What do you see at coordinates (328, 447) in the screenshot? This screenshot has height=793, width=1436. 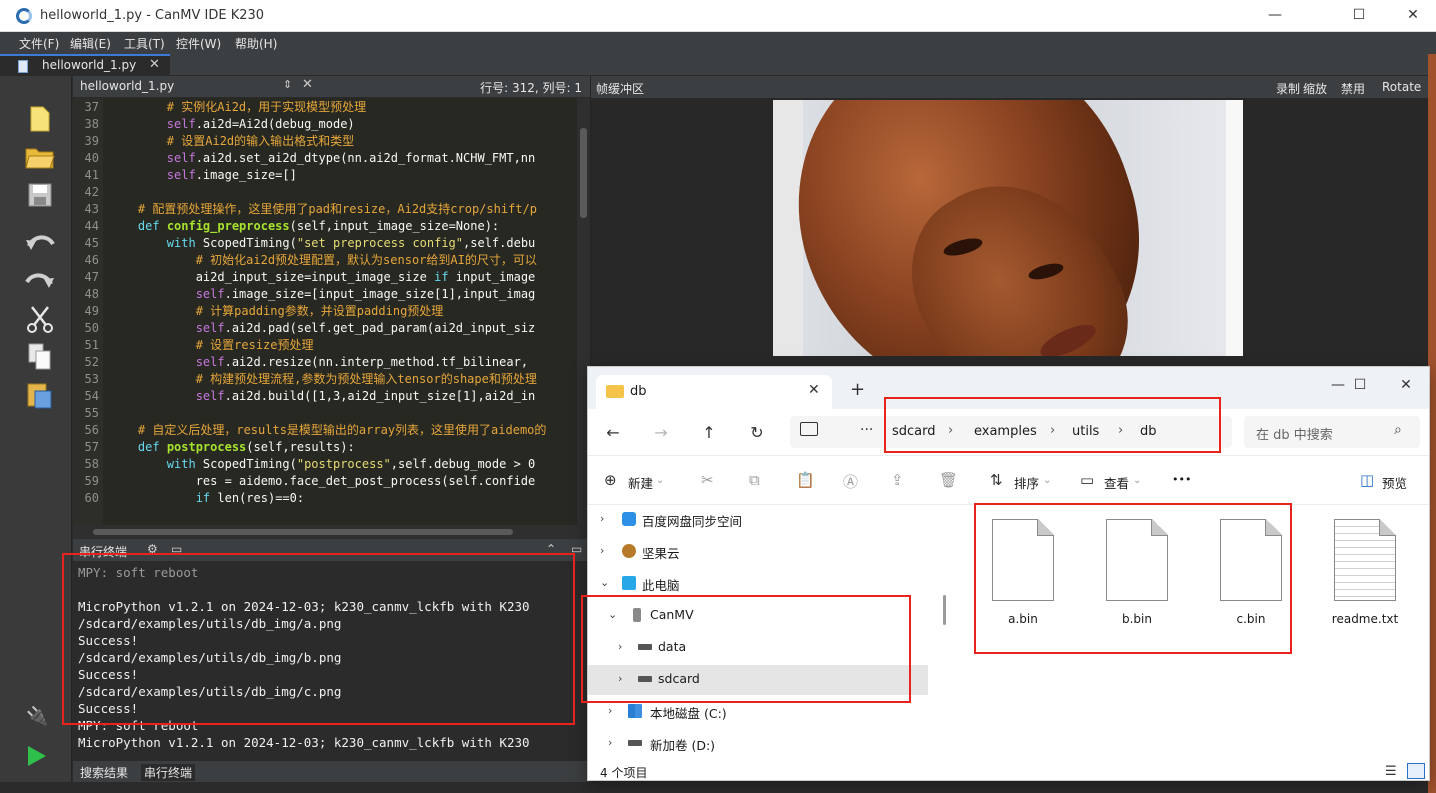 I see `code-line: 57 def postprocess(self,results):` at bounding box center [328, 447].